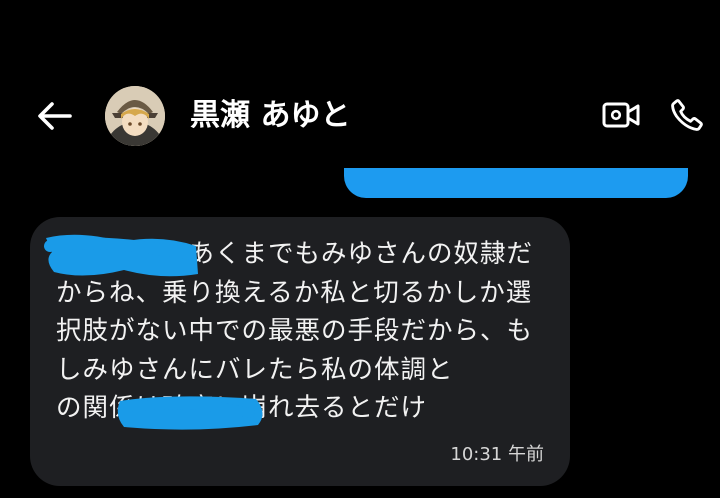  I want to click on message-timestamp: 10:31 午前, so click(497, 454).